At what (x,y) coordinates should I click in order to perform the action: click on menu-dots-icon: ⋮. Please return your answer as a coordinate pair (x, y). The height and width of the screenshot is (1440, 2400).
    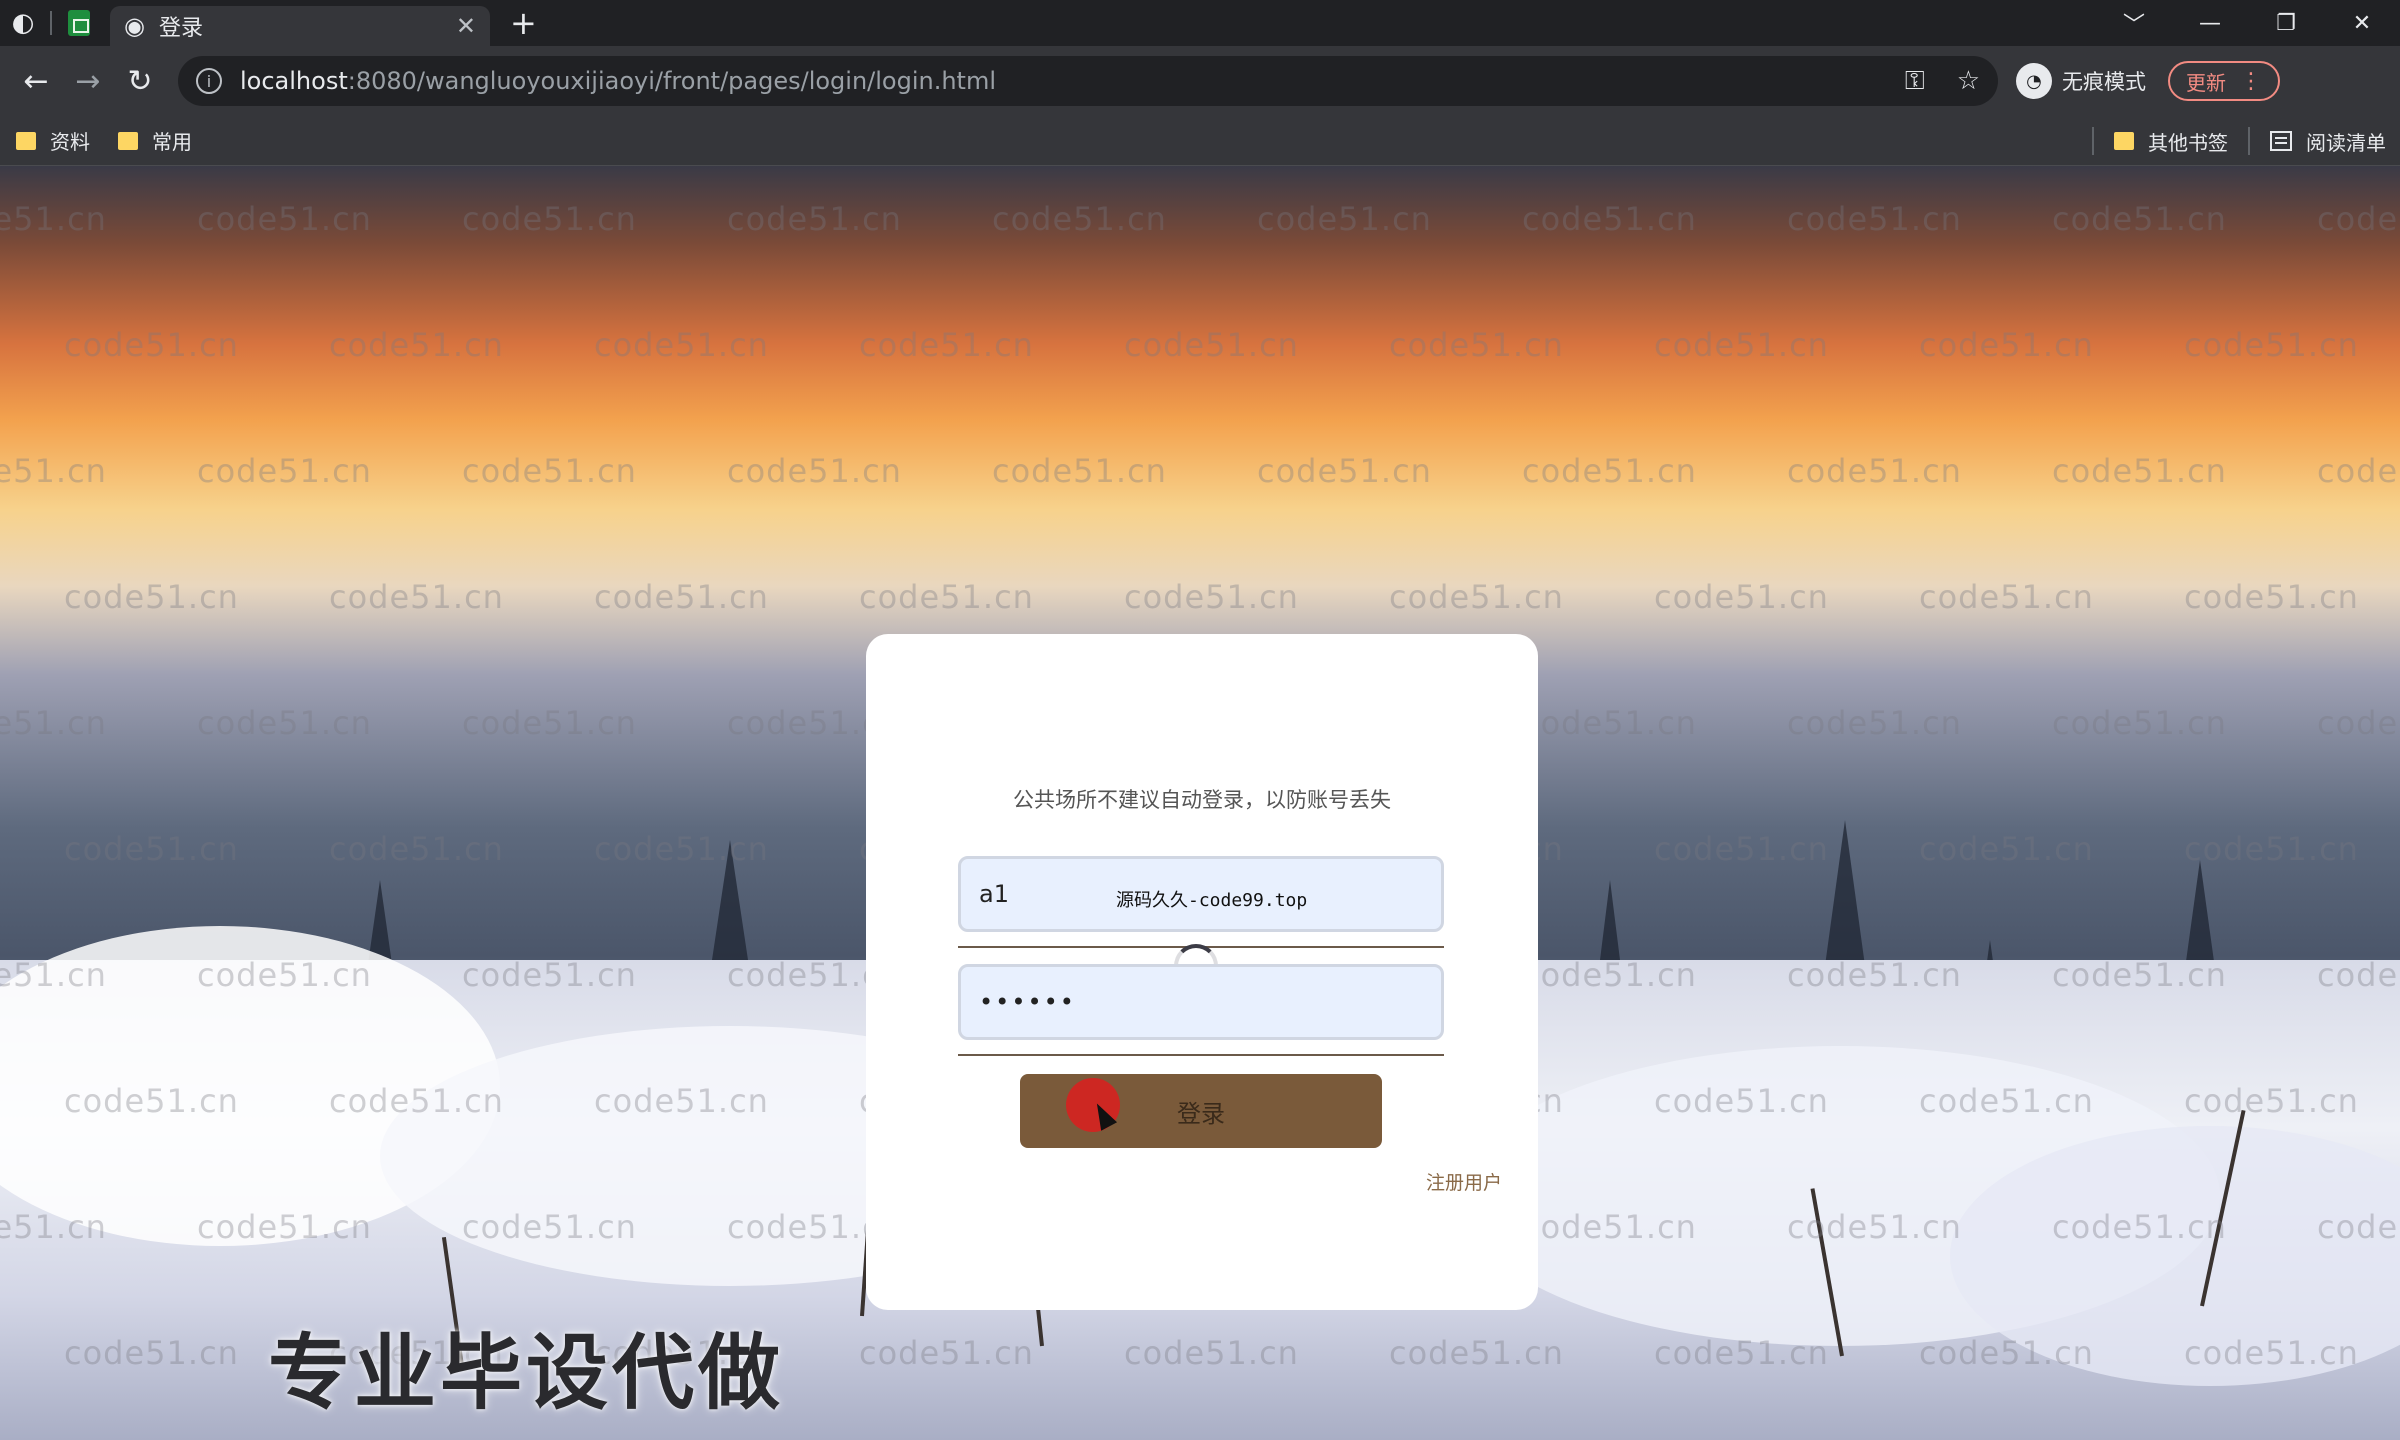
    Looking at the image, I should click on (2251, 81).